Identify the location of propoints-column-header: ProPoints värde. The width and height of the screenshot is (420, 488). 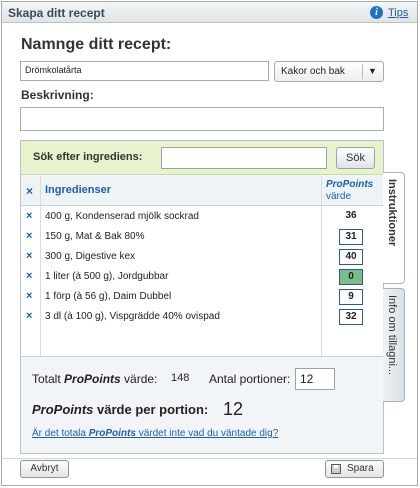
(352, 191).